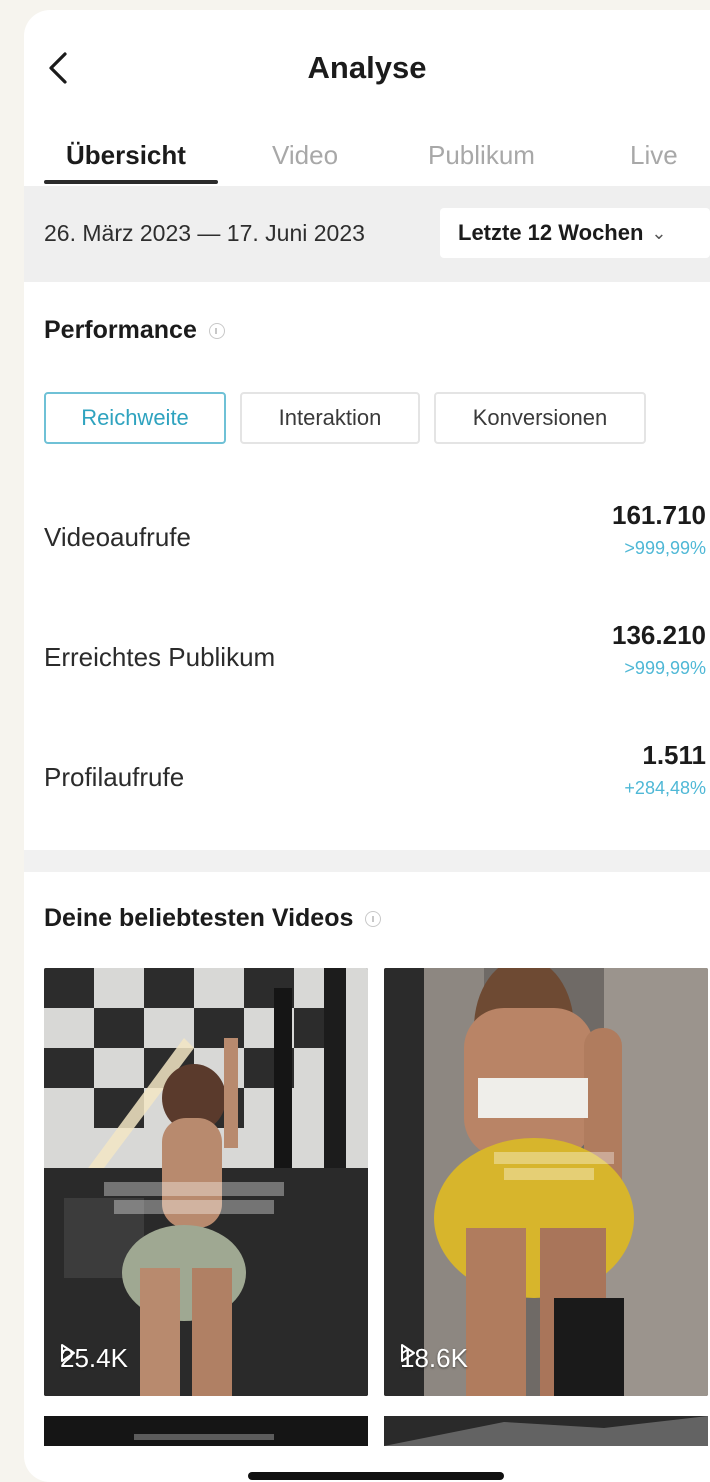 The width and height of the screenshot is (710, 1482). I want to click on chevron-down-icon: ⌄, so click(659, 232).